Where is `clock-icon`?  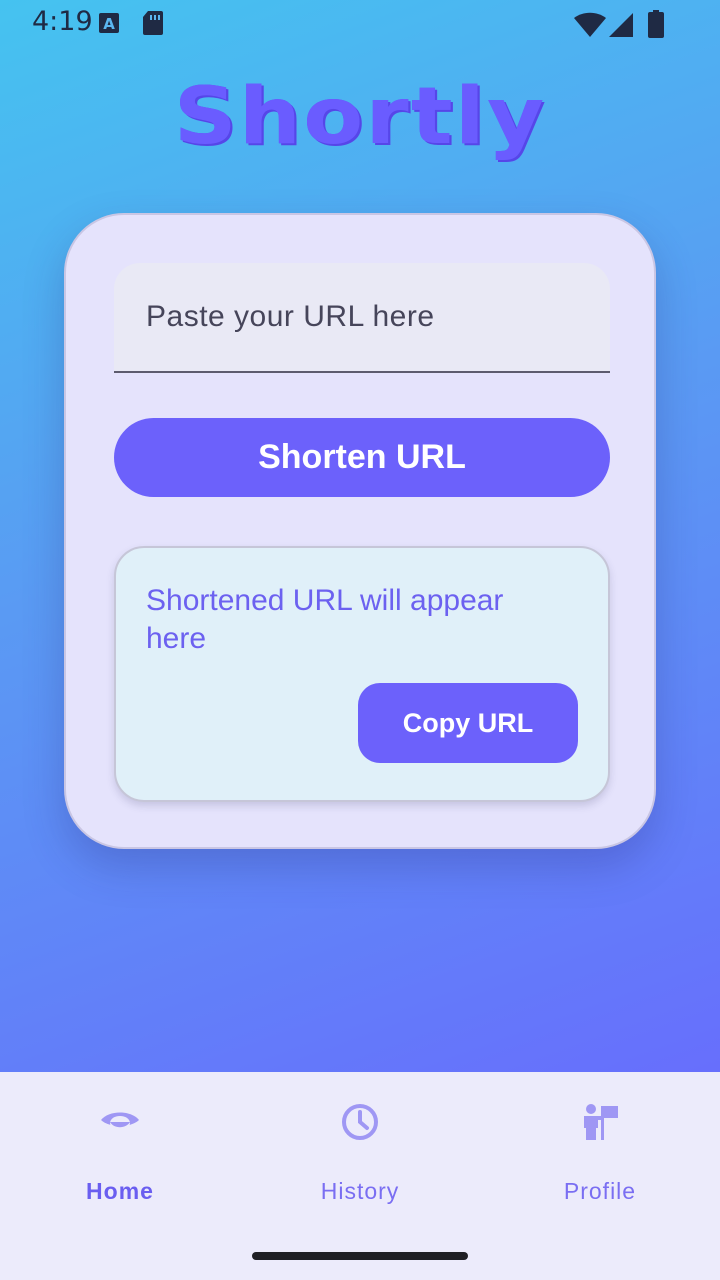
clock-icon is located at coordinates (360, 1122).